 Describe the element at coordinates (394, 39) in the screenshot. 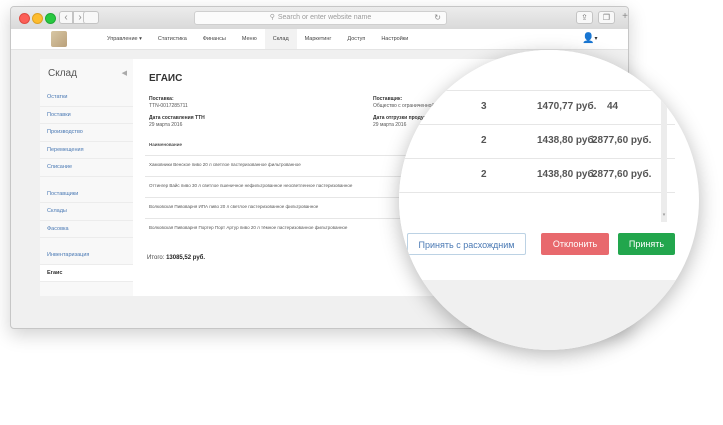

I see `menu-item-settings: Настройки` at that location.